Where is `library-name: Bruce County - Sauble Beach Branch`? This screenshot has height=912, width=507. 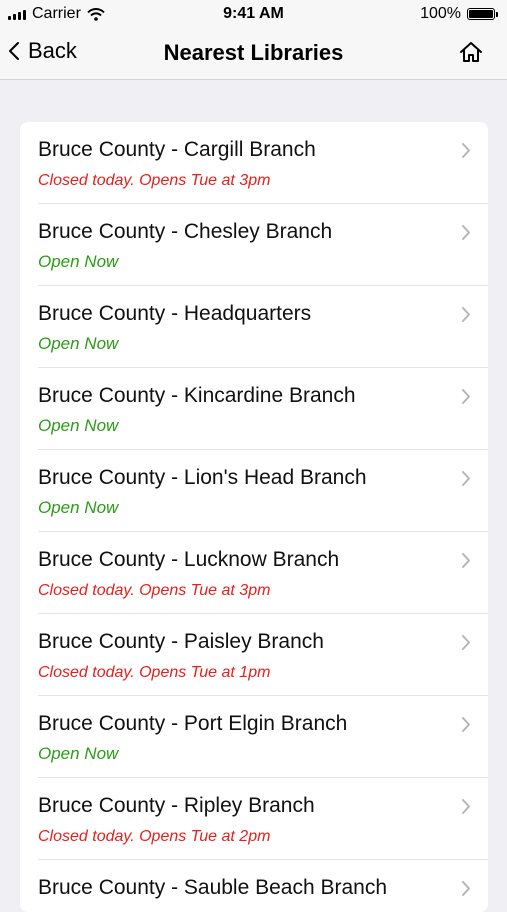 library-name: Bruce County - Sauble Beach Branch is located at coordinates (213, 887).